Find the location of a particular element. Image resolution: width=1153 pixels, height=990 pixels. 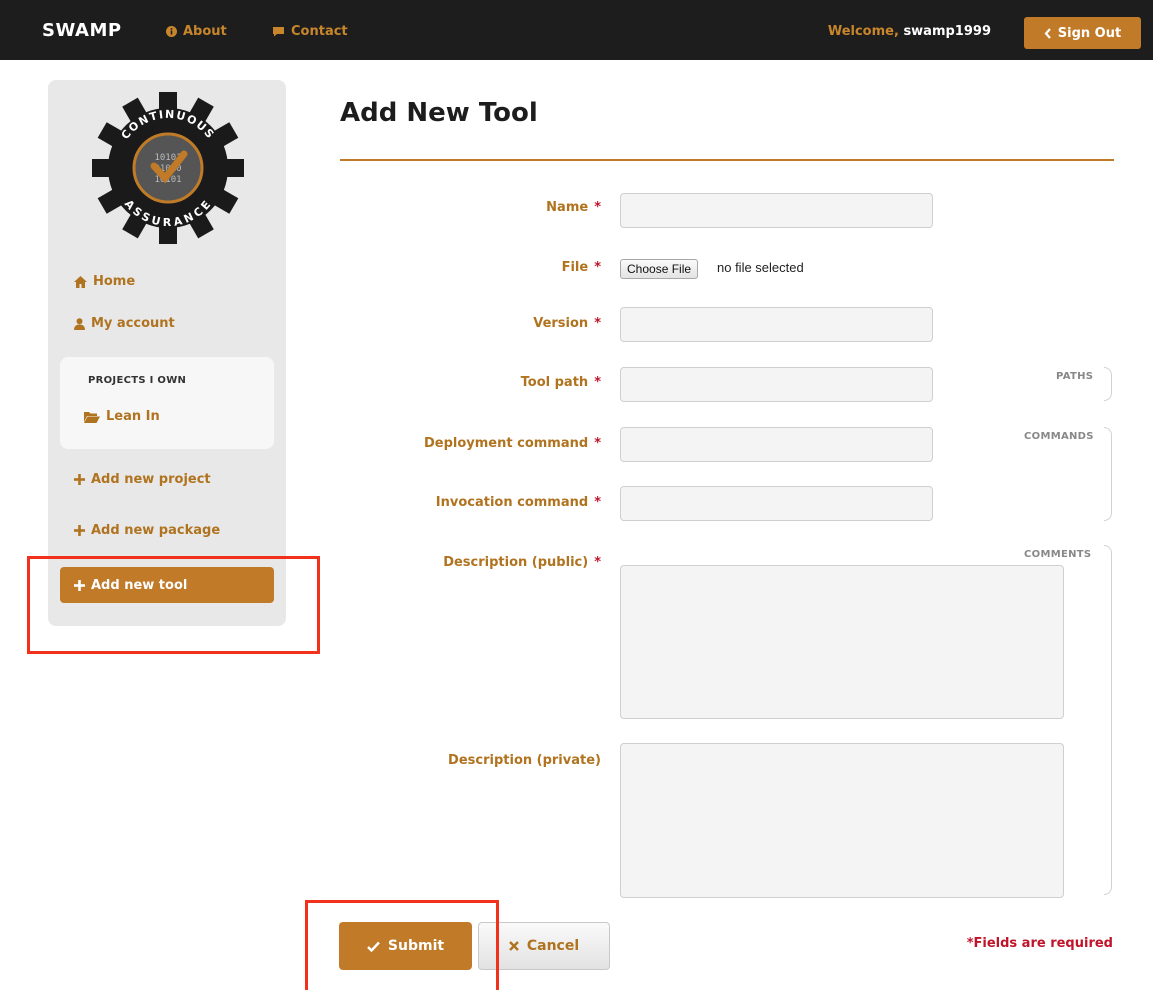

projects-panel: PROJECTS I OWN Lean In is located at coordinates (167, 403).